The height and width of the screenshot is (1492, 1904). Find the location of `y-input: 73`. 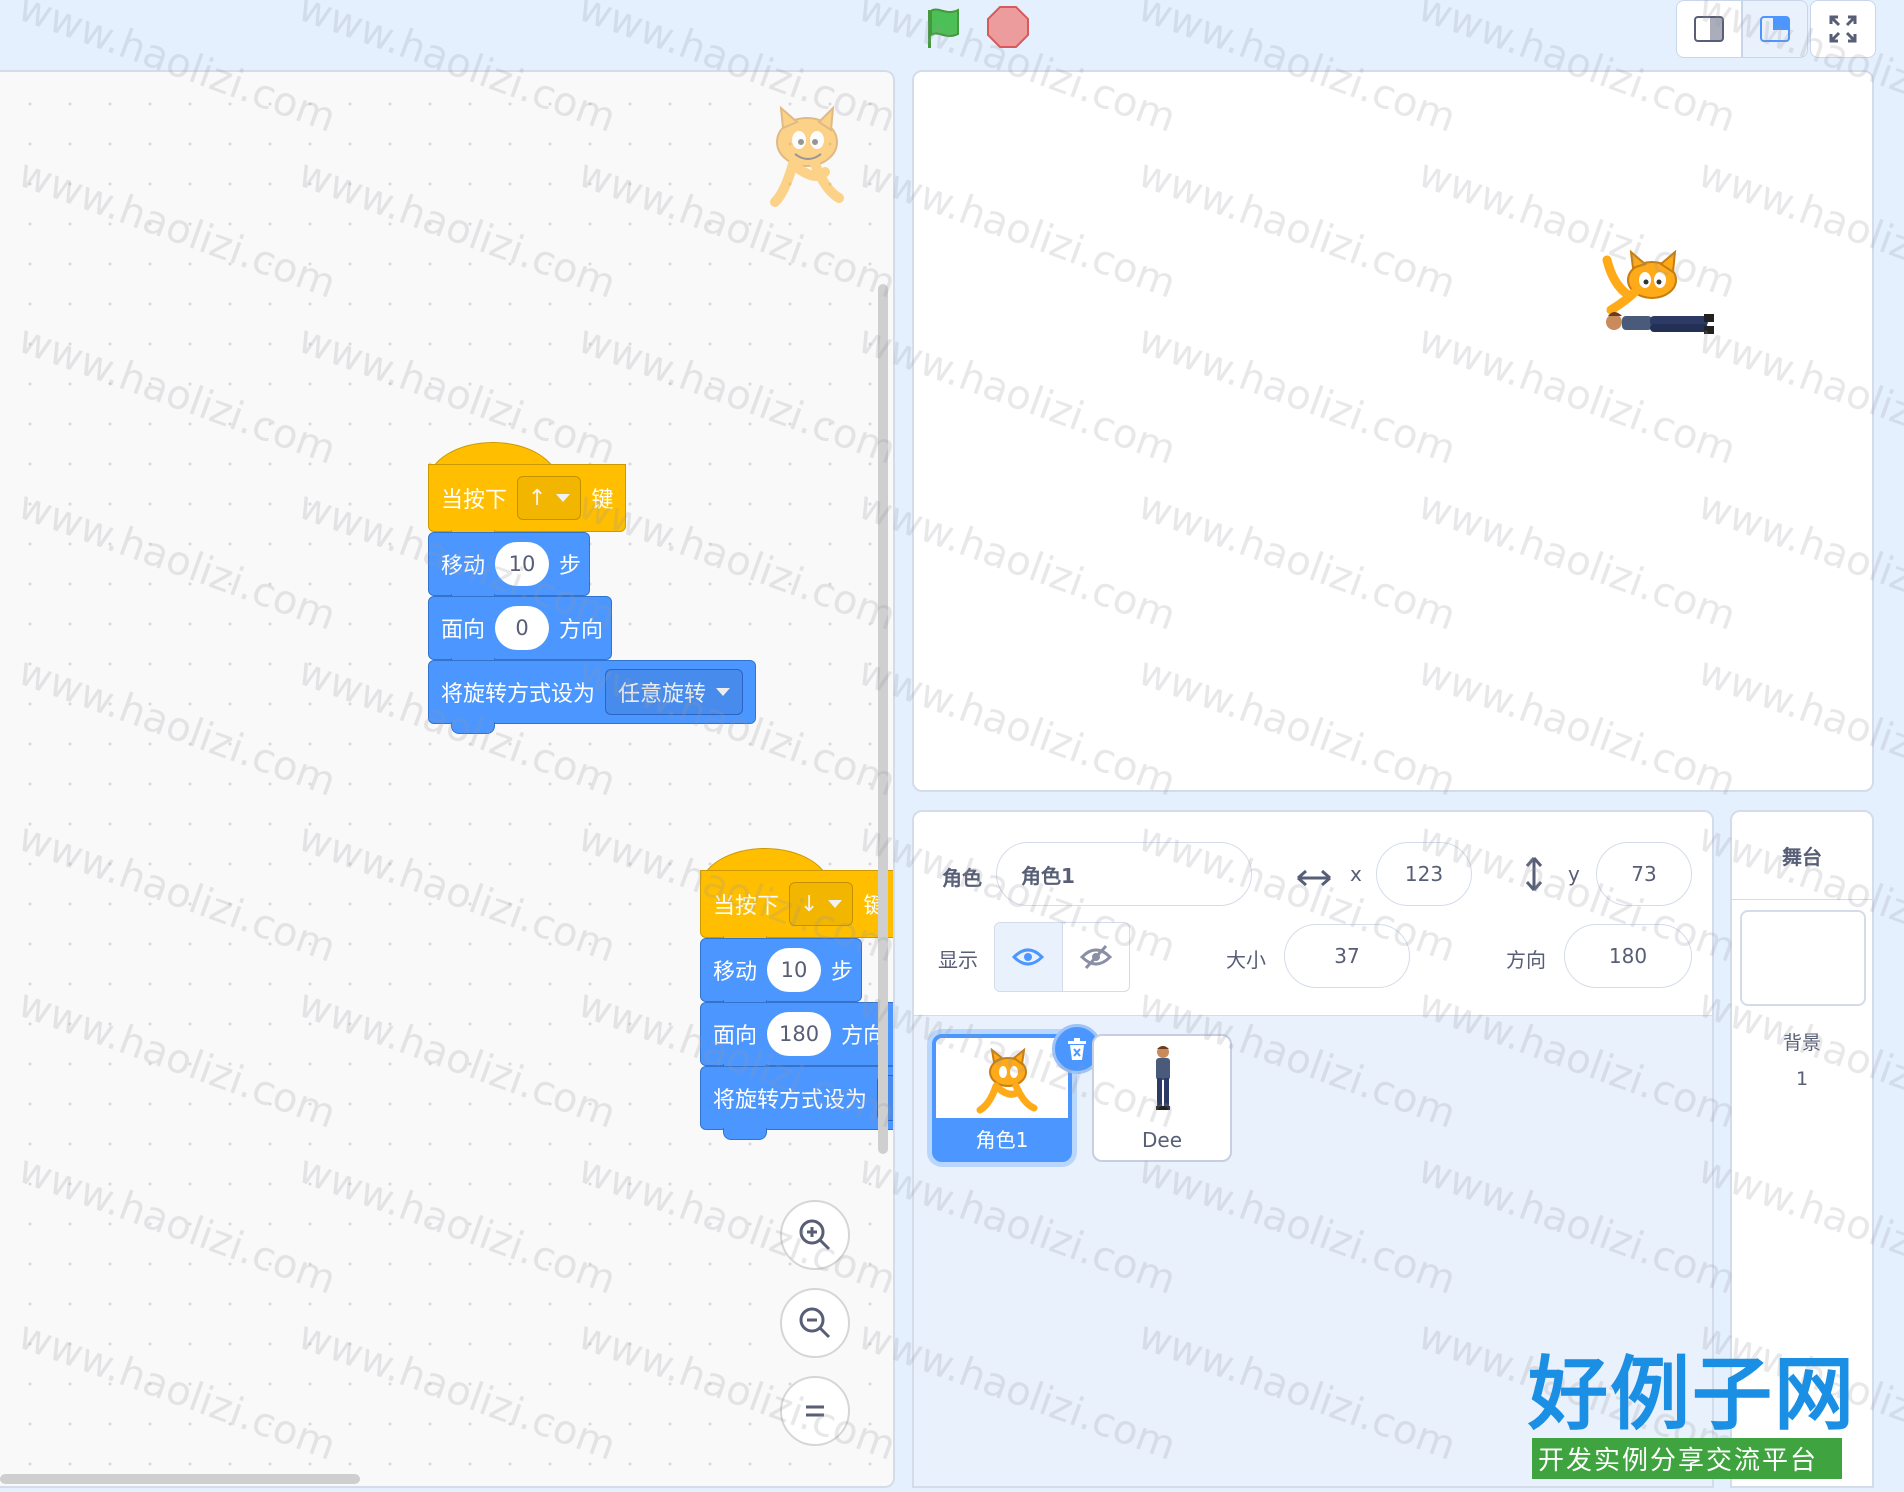

y-input: 73 is located at coordinates (1644, 874).